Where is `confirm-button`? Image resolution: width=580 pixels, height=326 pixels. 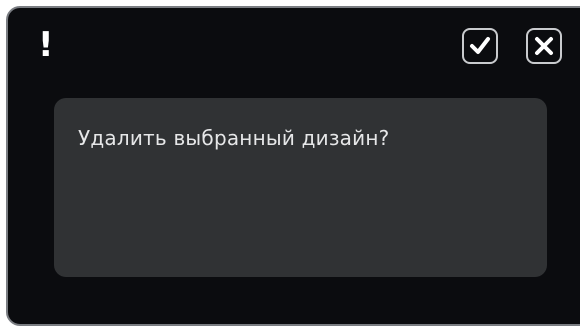 confirm-button is located at coordinates (480, 46).